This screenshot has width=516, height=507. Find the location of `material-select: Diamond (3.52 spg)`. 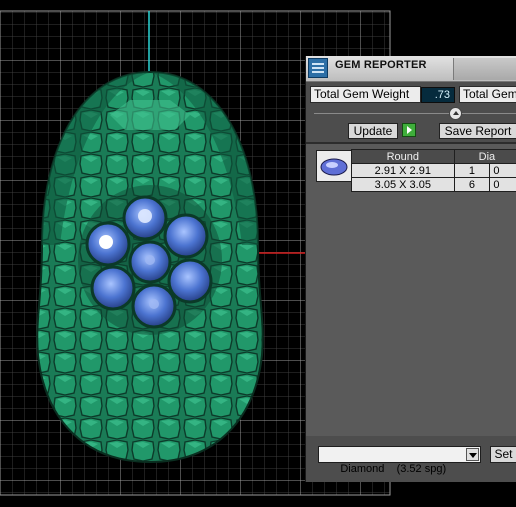

material-select: Diamond (3.52 spg) is located at coordinates (399, 454).